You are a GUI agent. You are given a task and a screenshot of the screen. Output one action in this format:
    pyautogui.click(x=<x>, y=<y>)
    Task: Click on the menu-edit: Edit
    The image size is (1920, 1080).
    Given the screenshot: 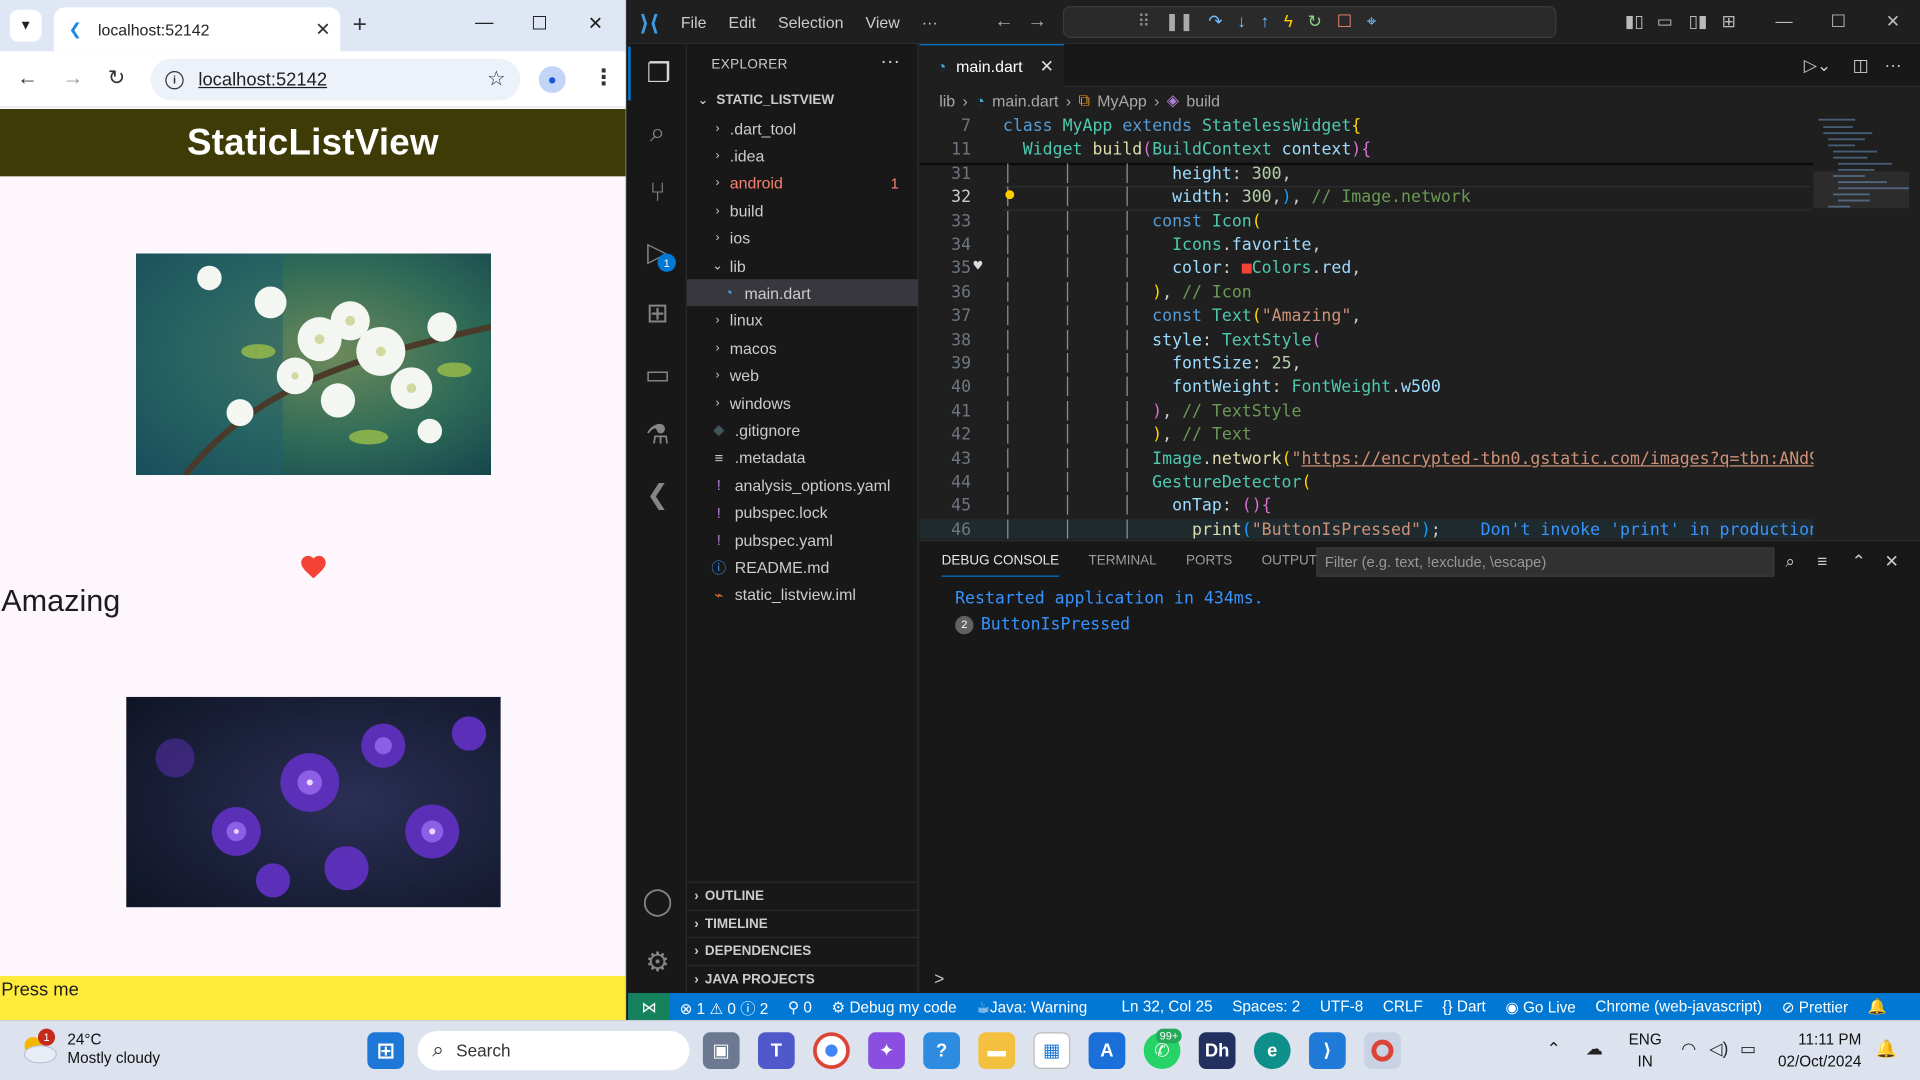 What is the action you would take?
    pyautogui.click(x=742, y=22)
    